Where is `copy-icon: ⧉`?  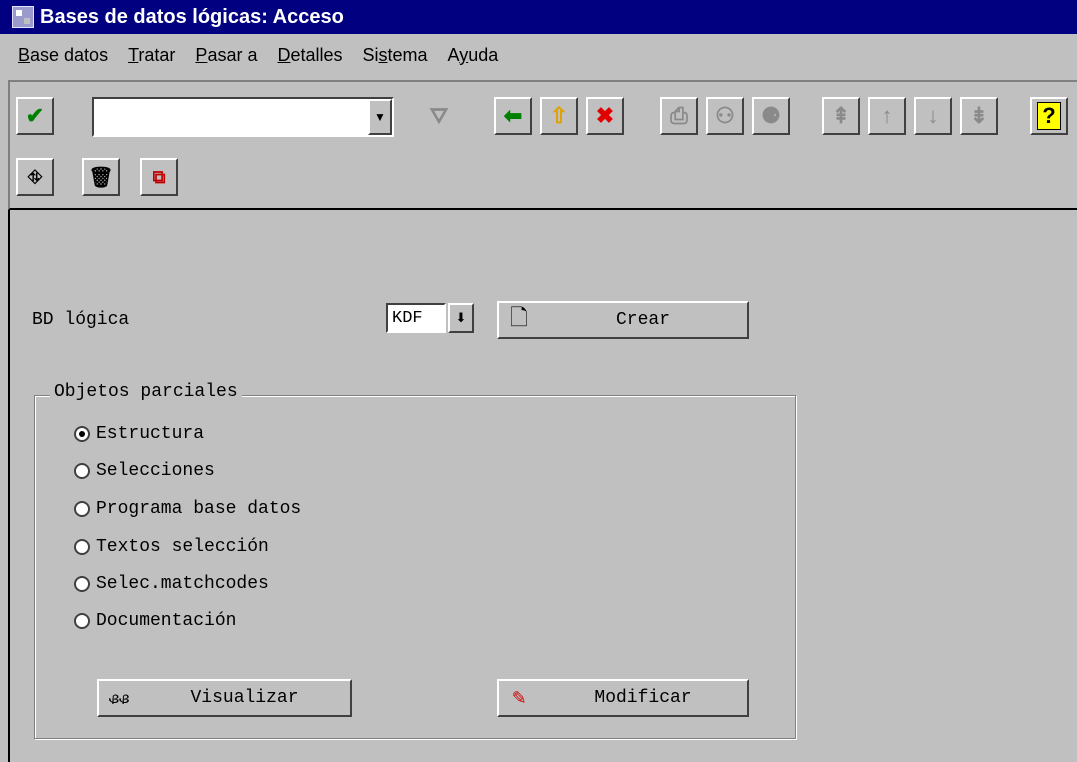 copy-icon: ⧉ is located at coordinates (159, 176).